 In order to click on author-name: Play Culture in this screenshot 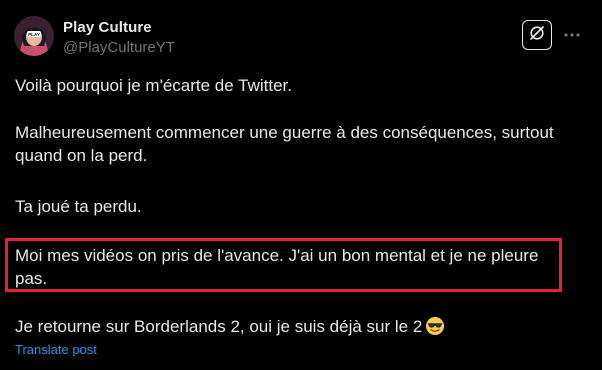, I will do `click(107, 27)`.